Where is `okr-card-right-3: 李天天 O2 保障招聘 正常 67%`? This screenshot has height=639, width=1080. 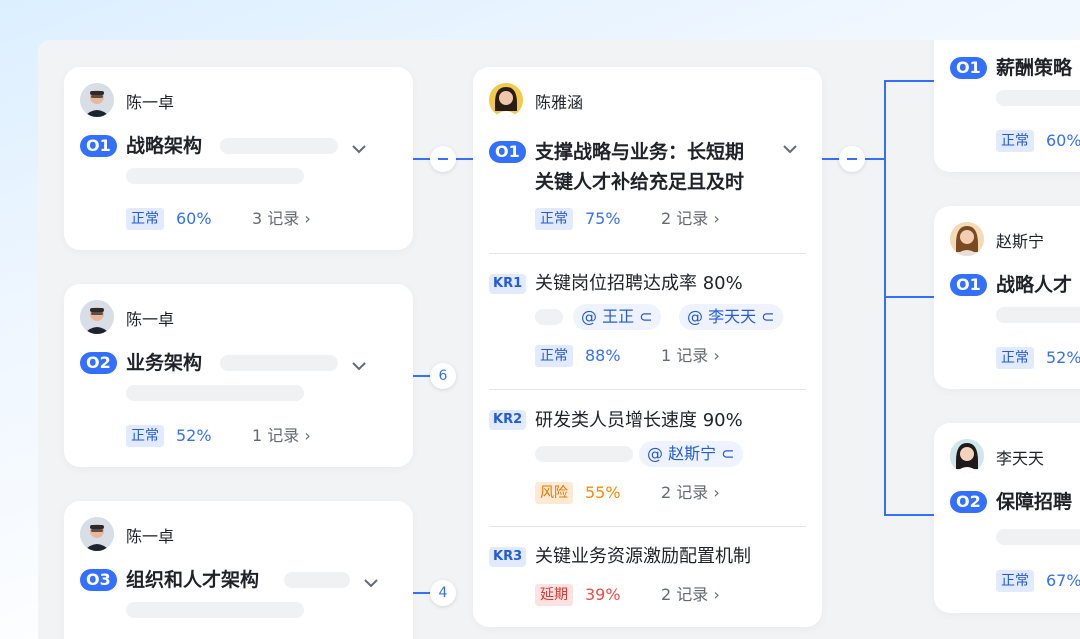 okr-card-right-3: 李天天 O2 保障招聘 正常 67% is located at coordinates (1007, 518).